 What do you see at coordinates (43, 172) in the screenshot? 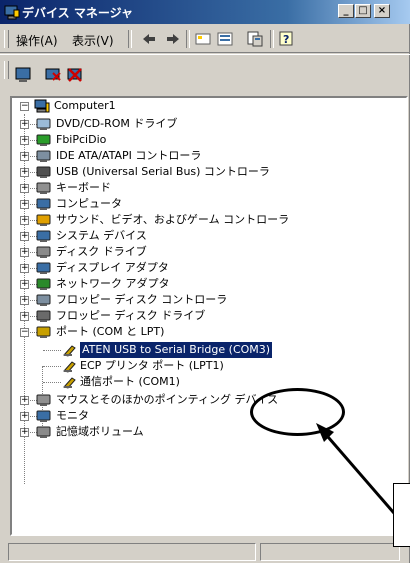
I see `usb-icon` at bounding box center [43, 172].